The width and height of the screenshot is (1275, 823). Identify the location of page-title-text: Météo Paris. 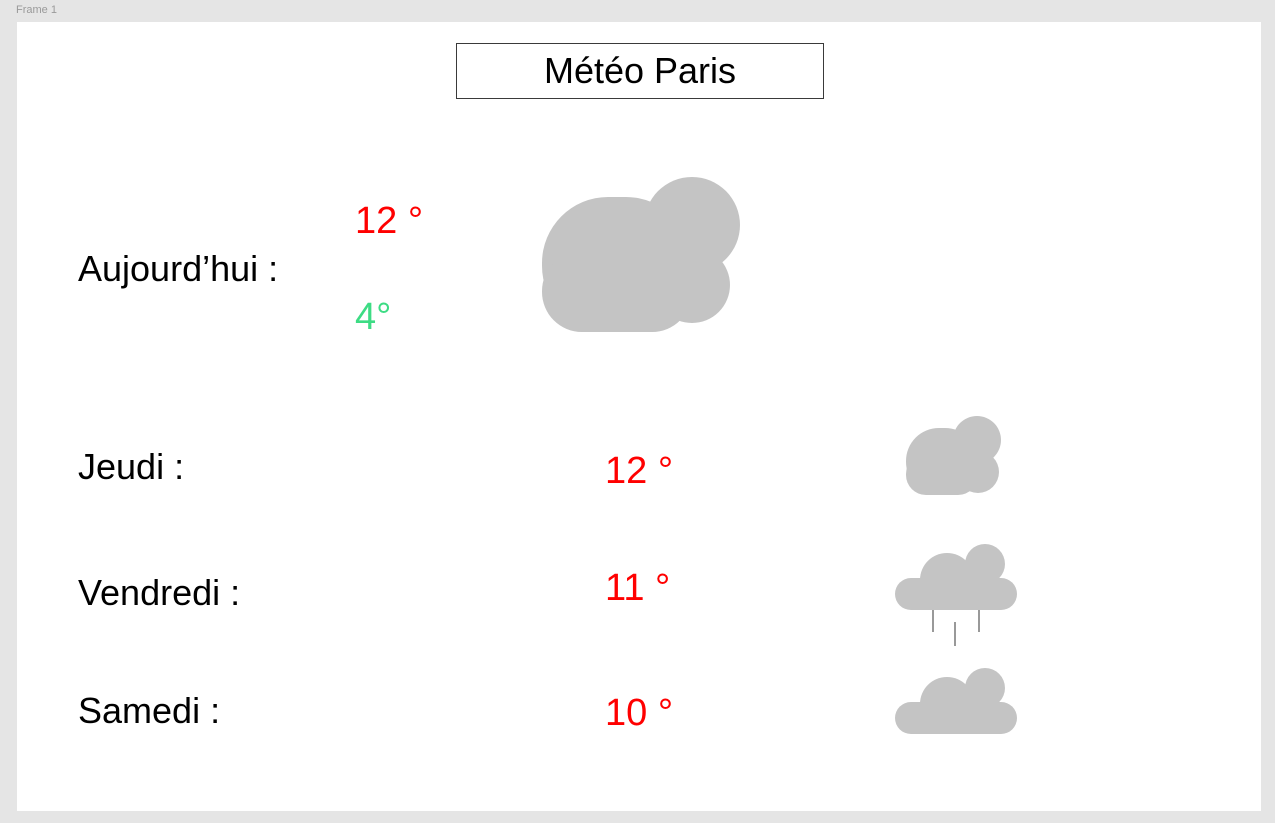
(640, 70).